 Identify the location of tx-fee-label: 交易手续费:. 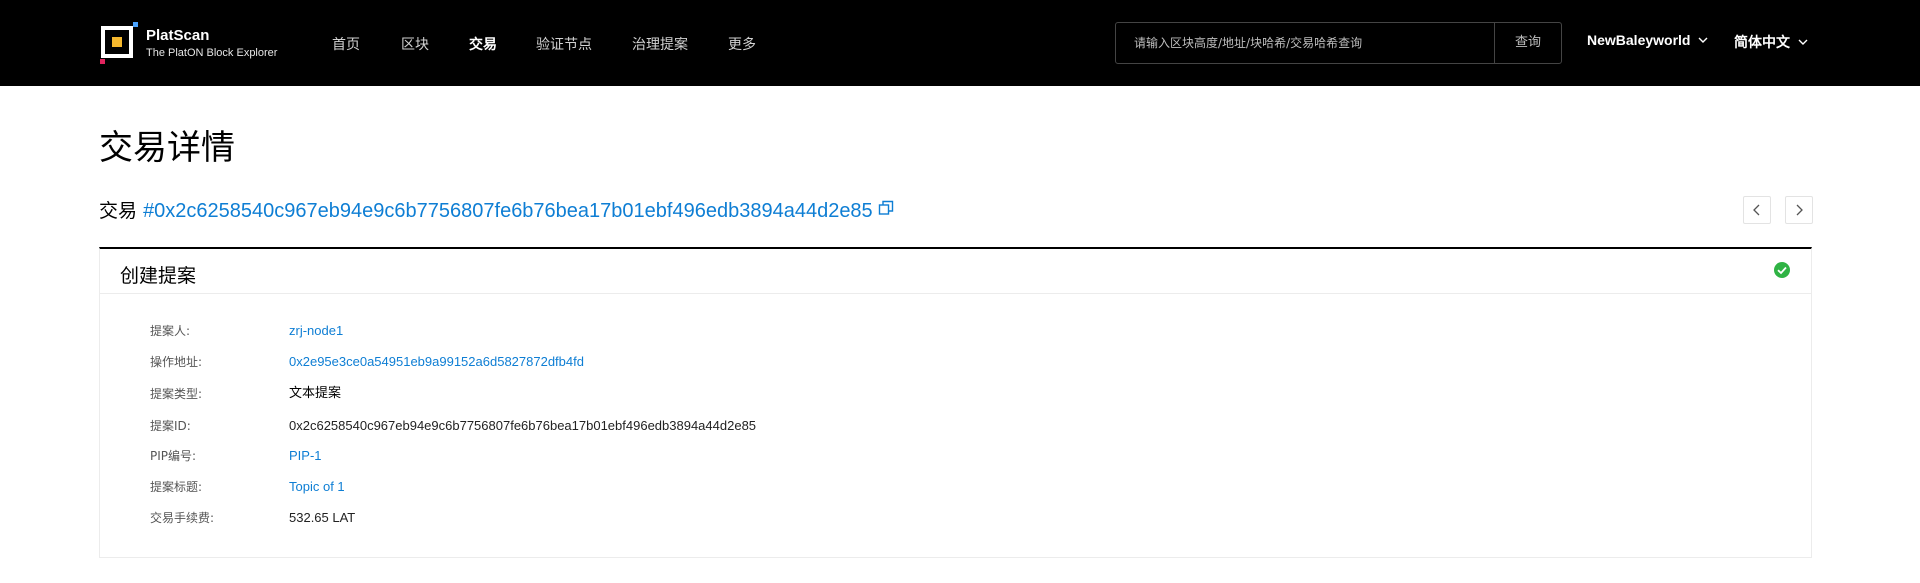
(182, 518).